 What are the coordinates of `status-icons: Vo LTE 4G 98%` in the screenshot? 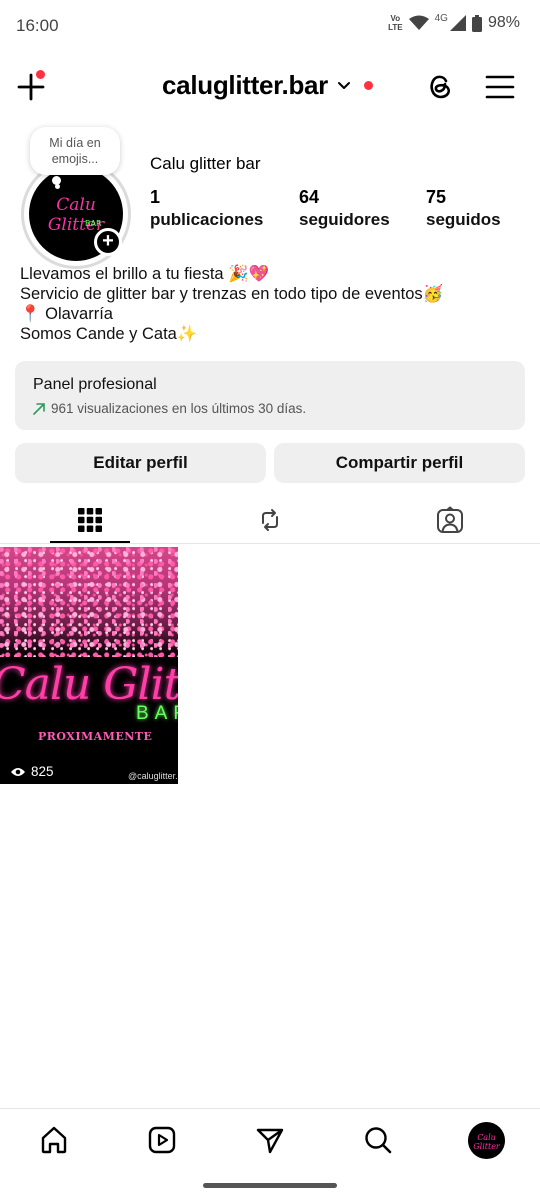 It's located at (454, 22).